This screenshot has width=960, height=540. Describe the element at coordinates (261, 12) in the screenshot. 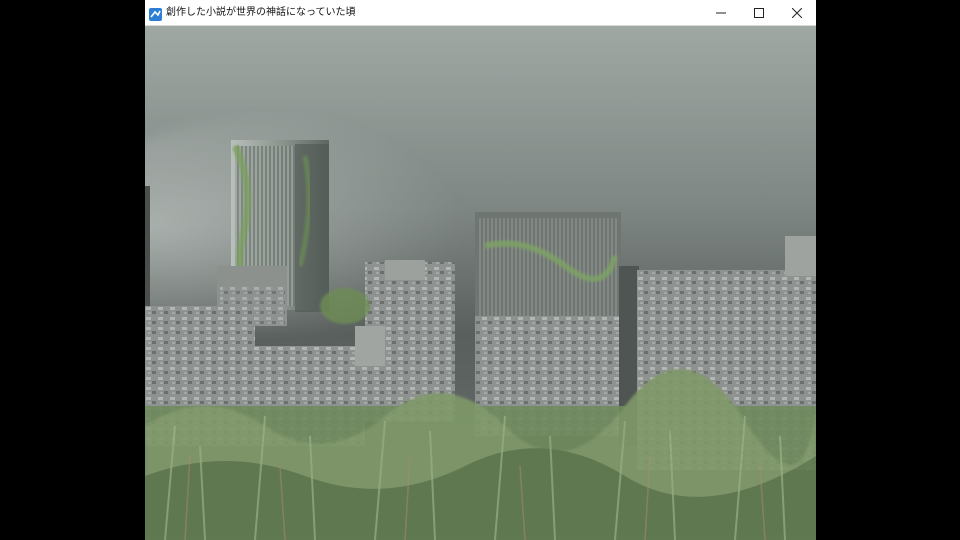

I see `window-title: 創作した小説が世界の神話になっていた頃` at that location.